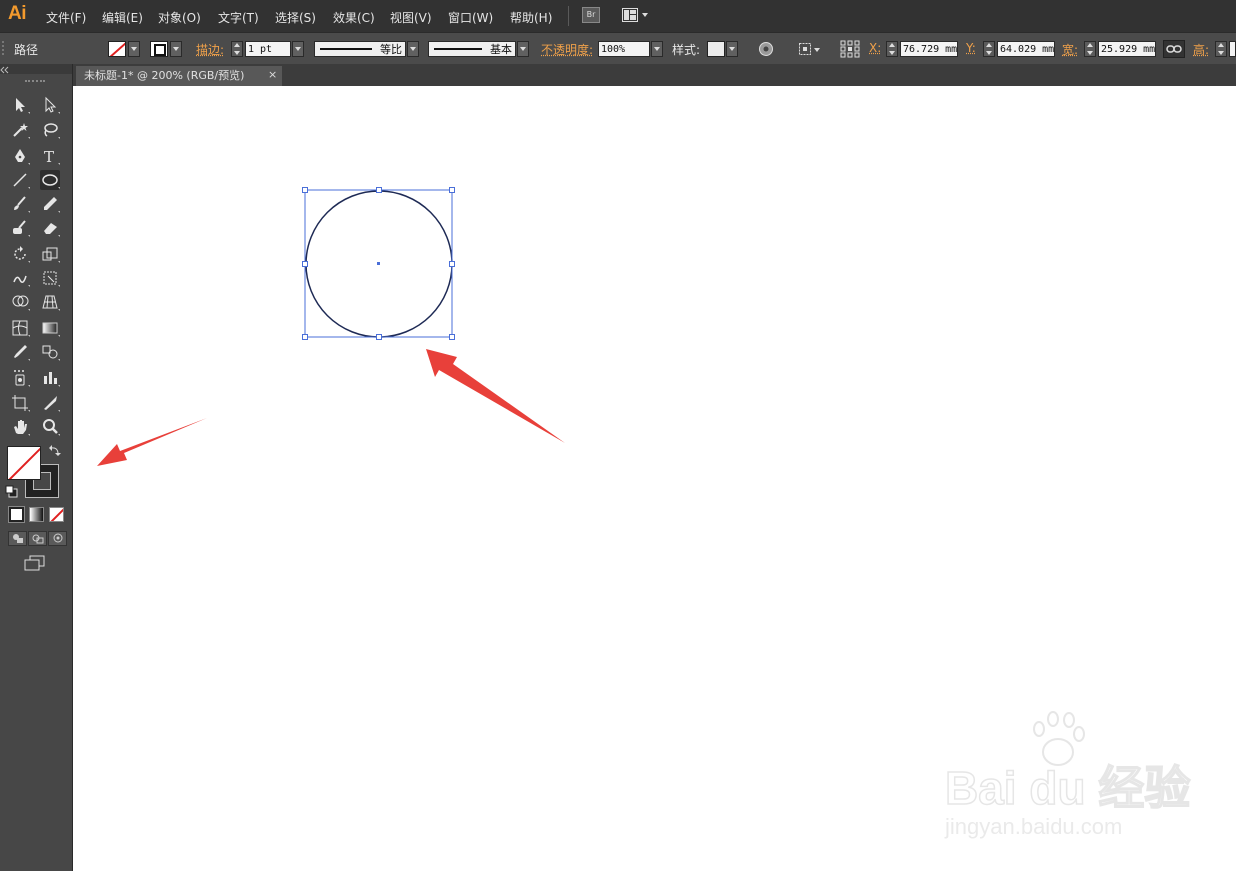  I want to click on handle-left, so click(305, 264).